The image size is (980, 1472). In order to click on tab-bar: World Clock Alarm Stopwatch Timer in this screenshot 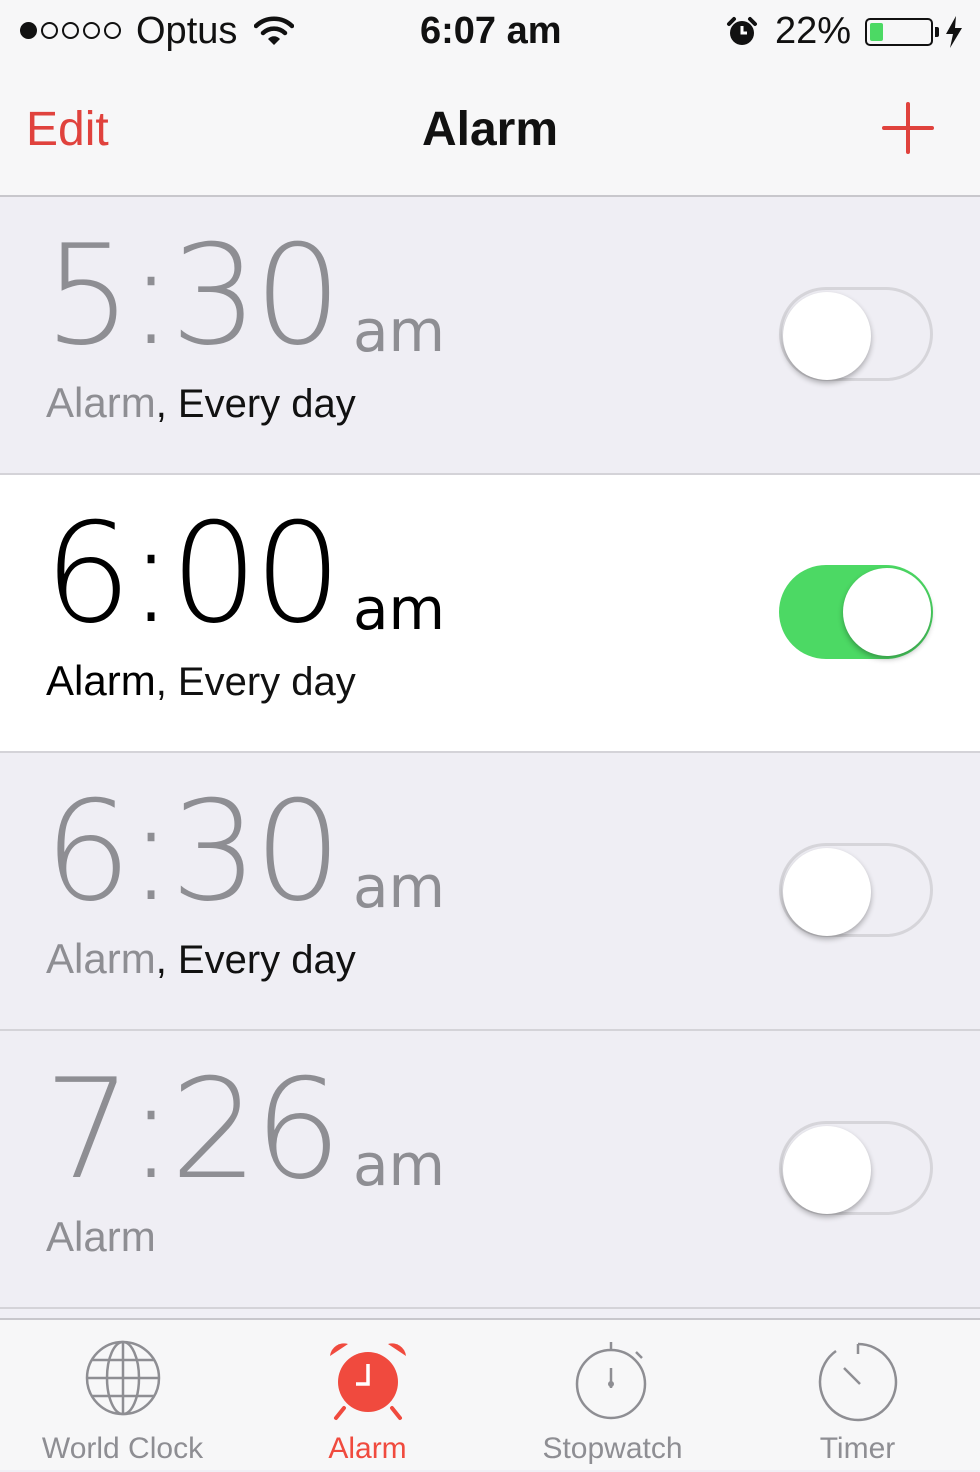, I will do `click(490, 1394)`.